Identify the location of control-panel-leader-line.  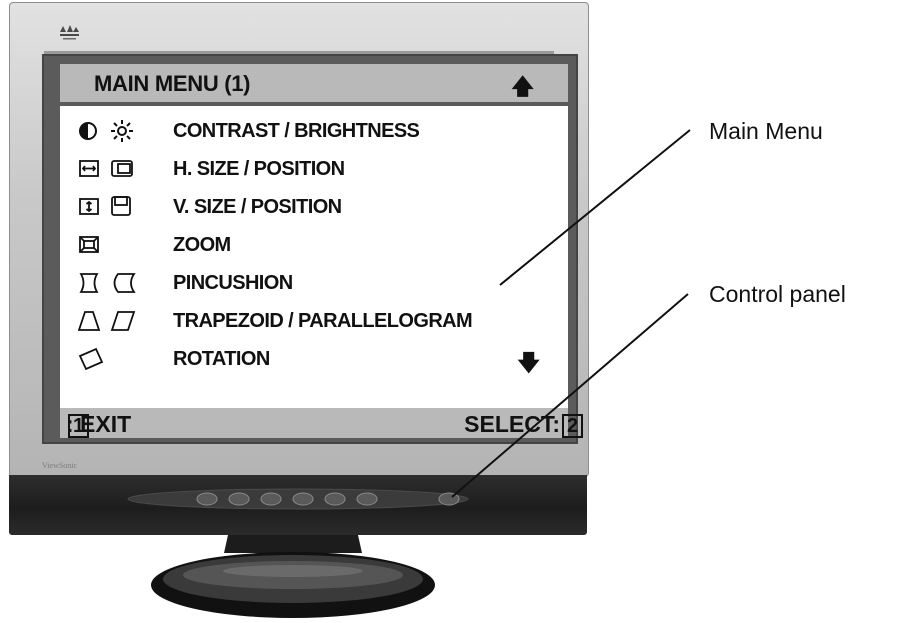
(570, 395).